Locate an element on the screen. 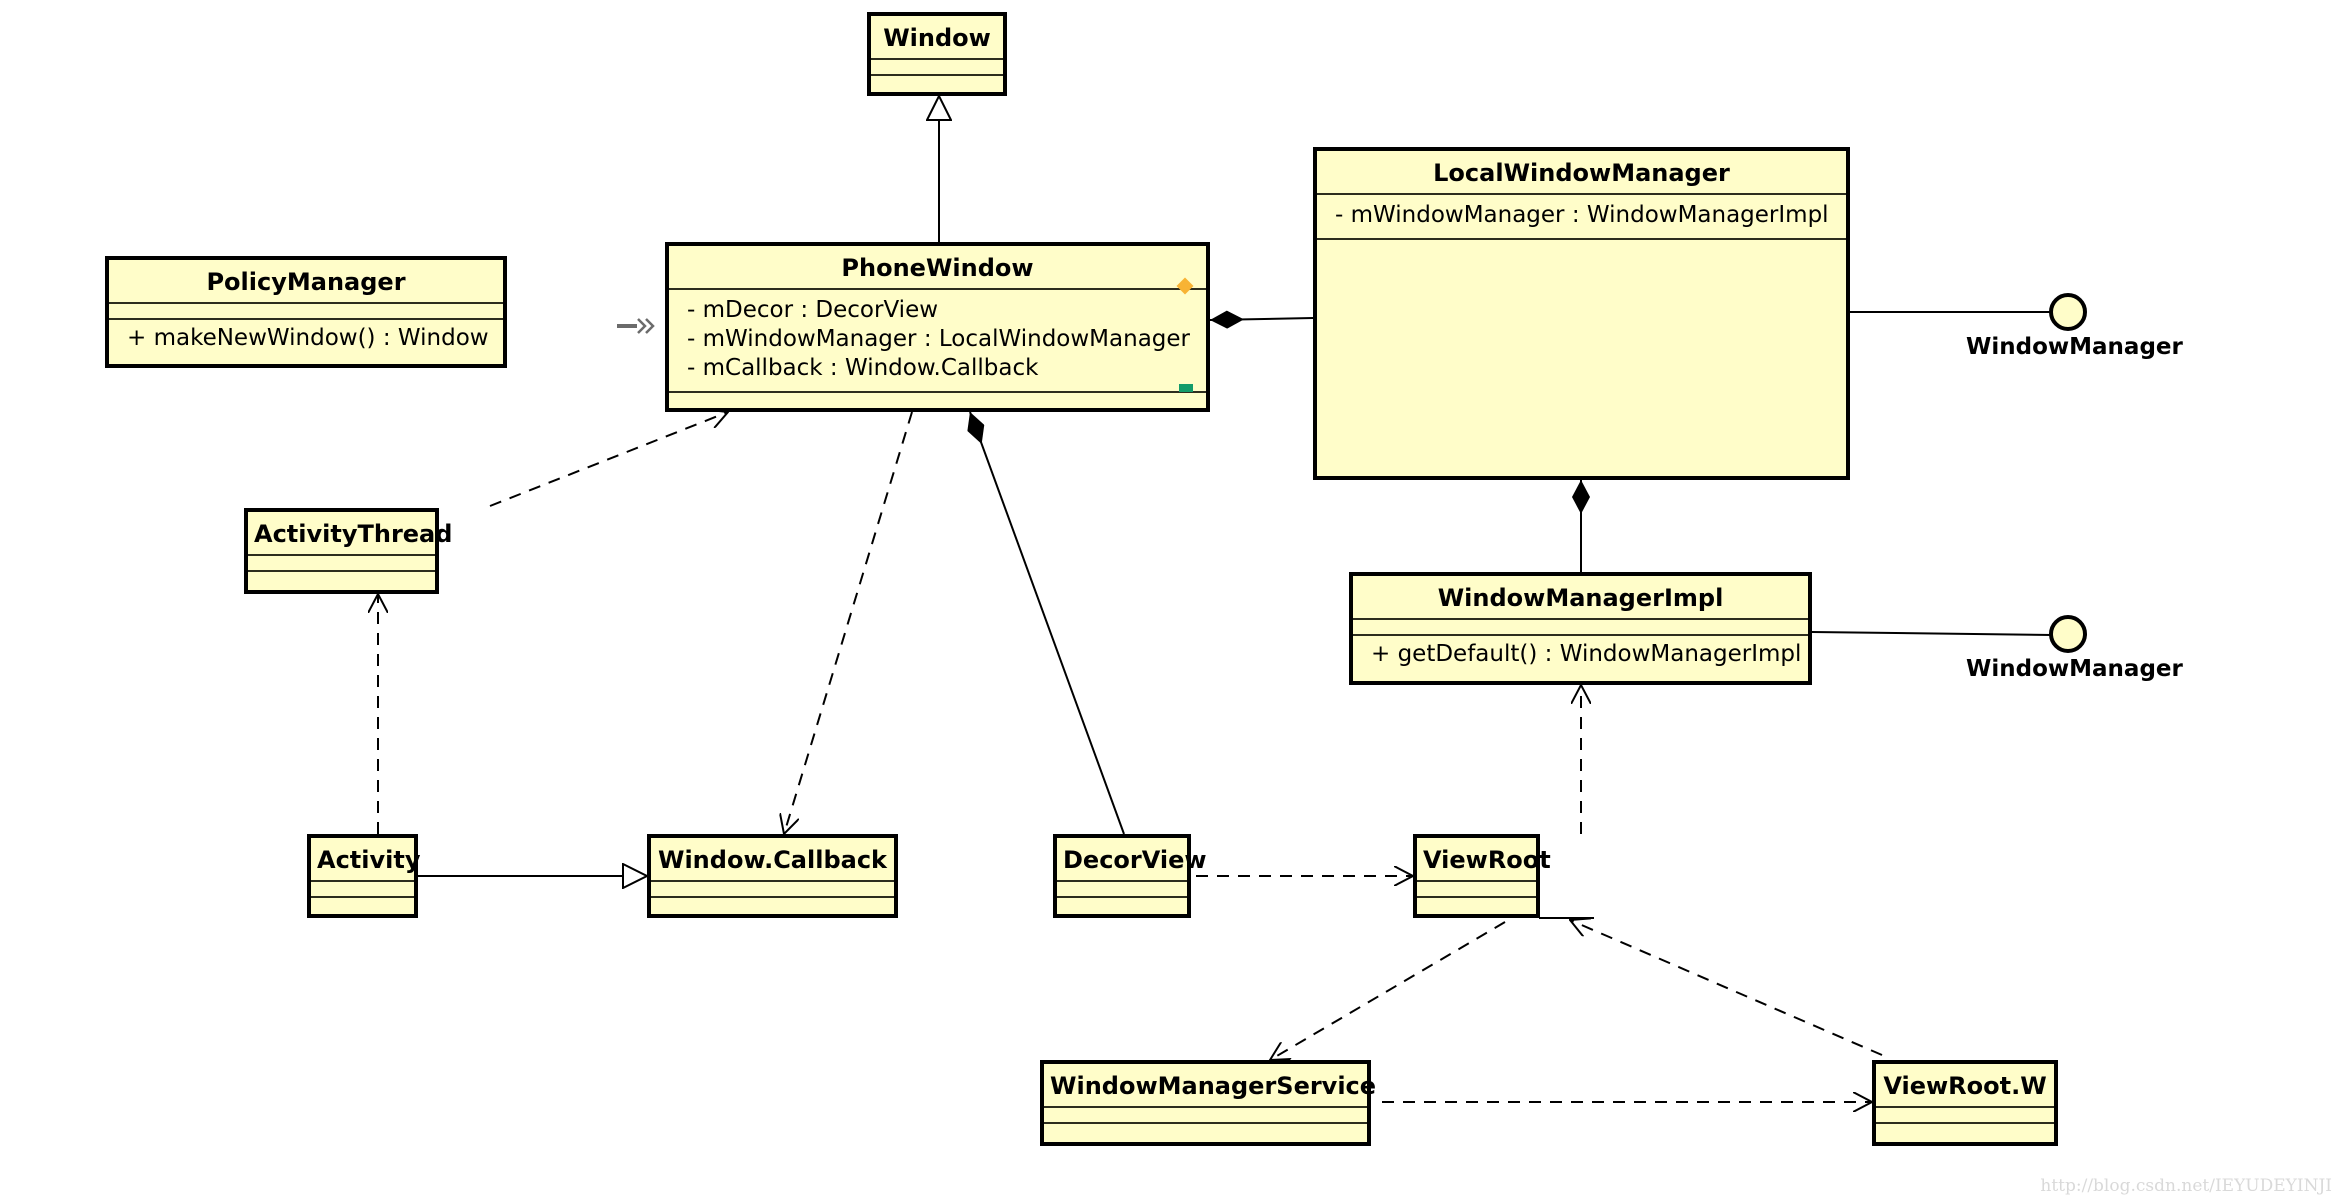  class-name: ViewRoot.W is located at coordinates (1965, 1086).